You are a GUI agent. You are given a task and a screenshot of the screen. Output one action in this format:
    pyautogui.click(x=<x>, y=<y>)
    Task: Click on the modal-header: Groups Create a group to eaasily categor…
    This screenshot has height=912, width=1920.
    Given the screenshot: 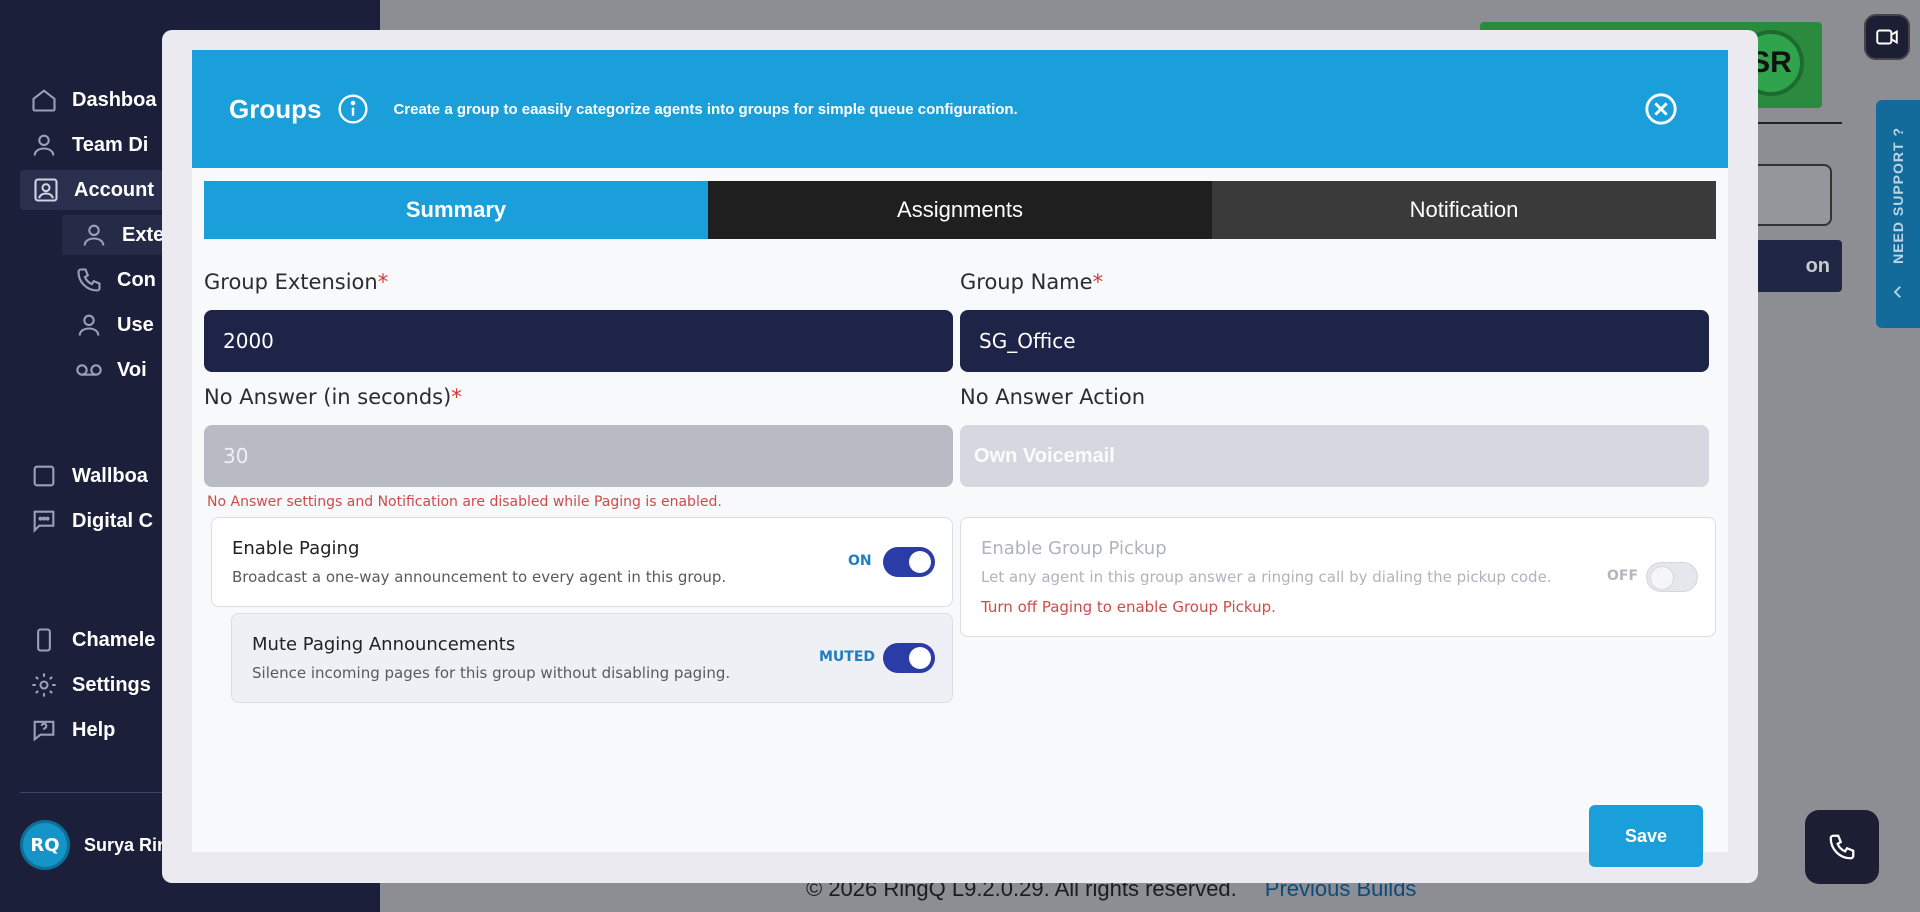 What is the action you would take?
    pyautogui.click(x=960, y=109)
    